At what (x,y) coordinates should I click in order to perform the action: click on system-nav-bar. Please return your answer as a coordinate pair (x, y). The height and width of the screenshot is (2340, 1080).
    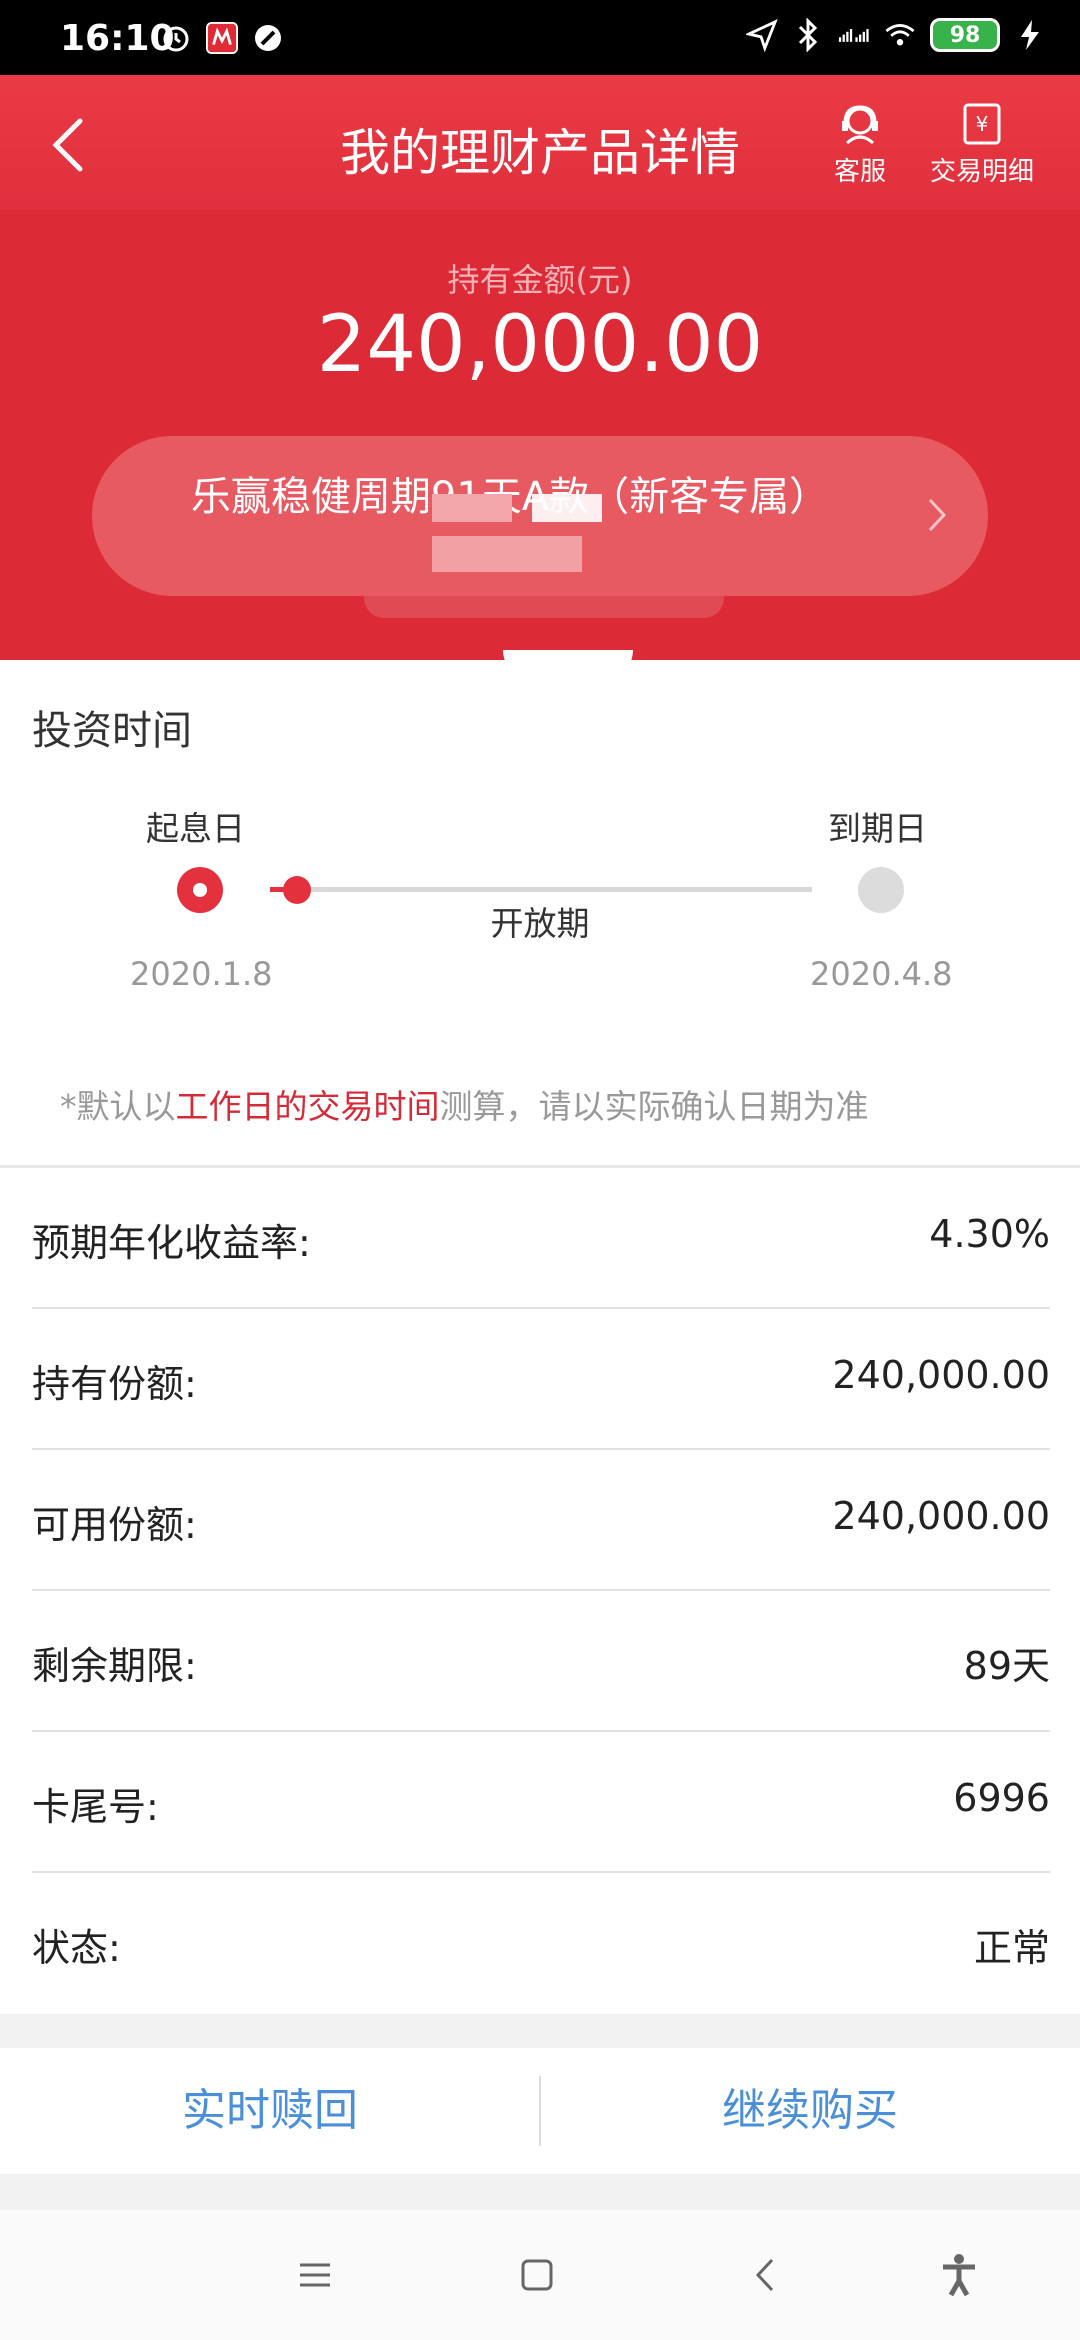
    Looking at the image, I should click on (540, 2275).